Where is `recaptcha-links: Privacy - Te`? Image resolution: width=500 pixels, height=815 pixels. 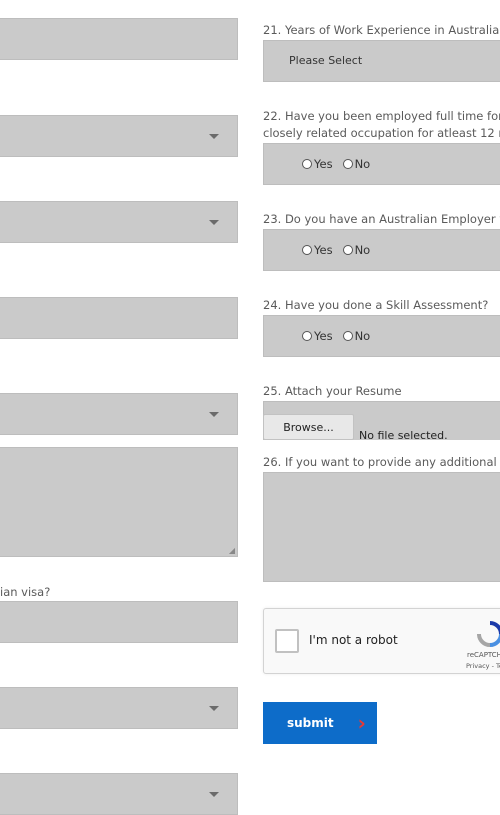 recaptcha-links: Privacy - Te is located at coordinates (483, 666).